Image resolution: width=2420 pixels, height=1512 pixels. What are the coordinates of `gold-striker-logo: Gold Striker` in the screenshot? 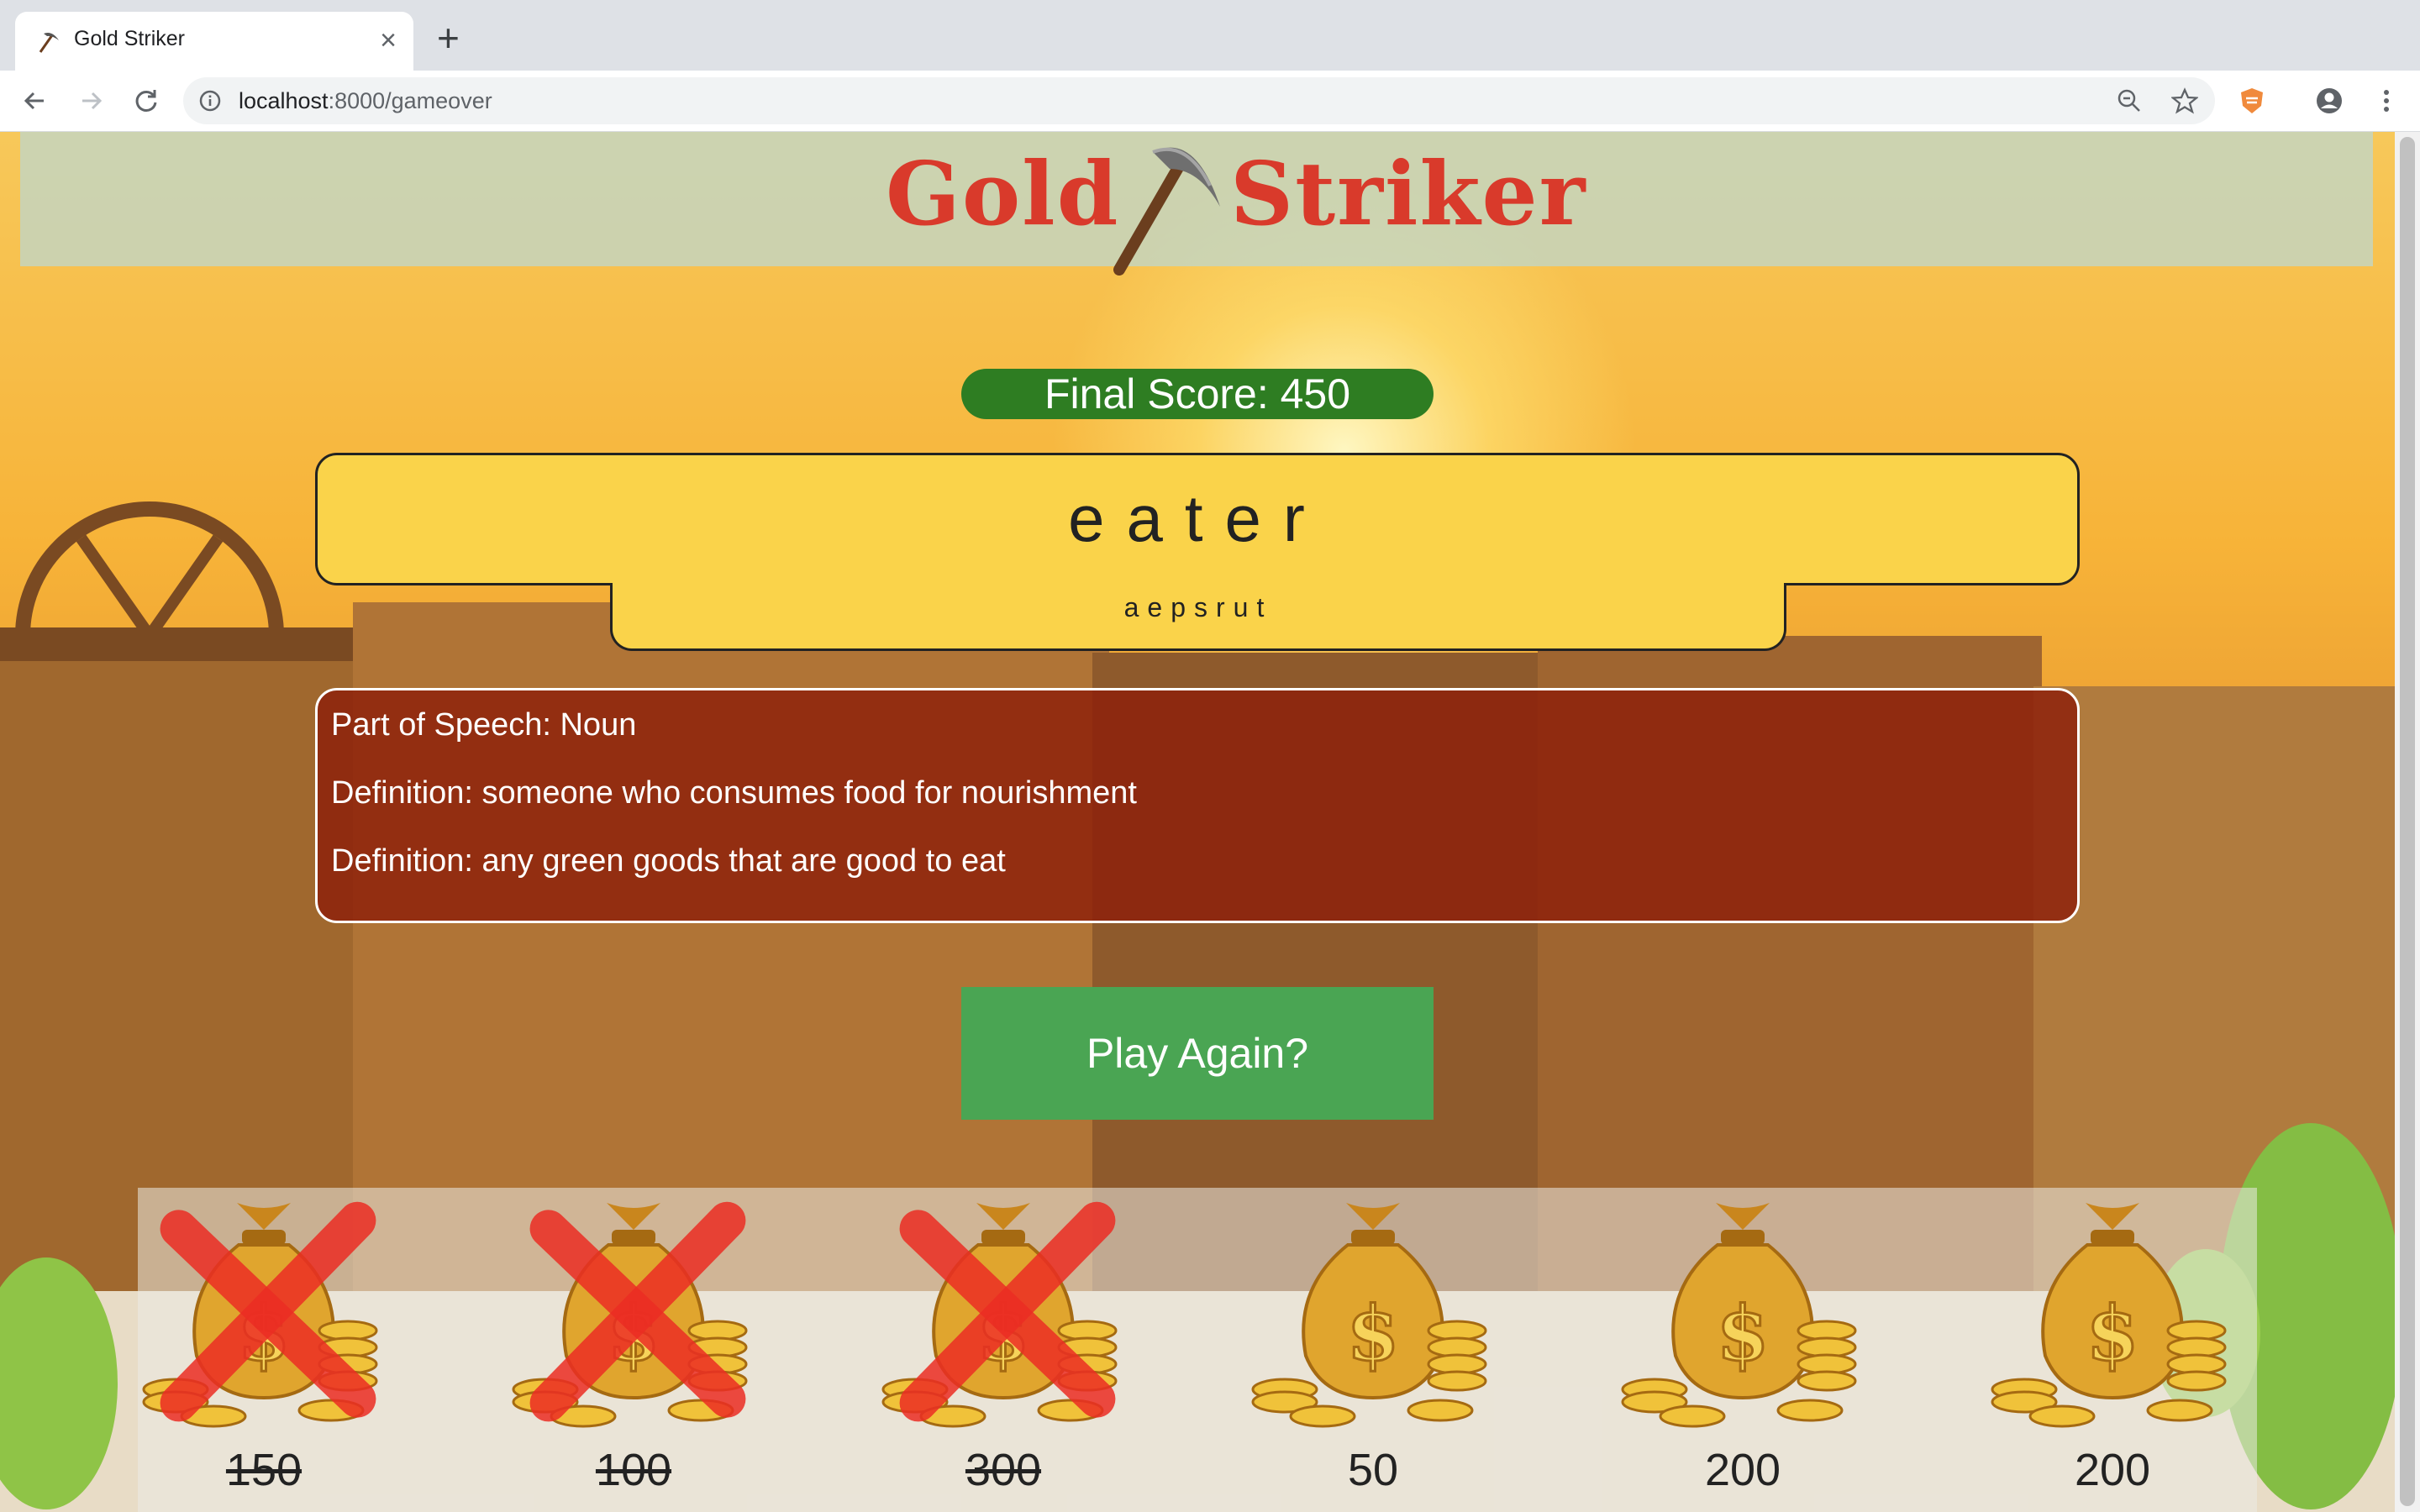 It's located at (1235, 209).